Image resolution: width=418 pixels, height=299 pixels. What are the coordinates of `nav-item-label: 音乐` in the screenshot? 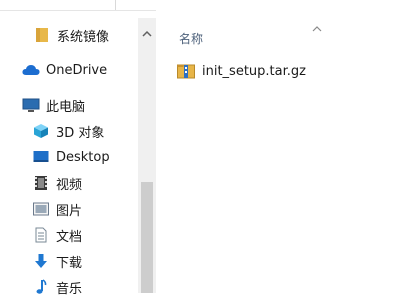 It's located at (69, 289).